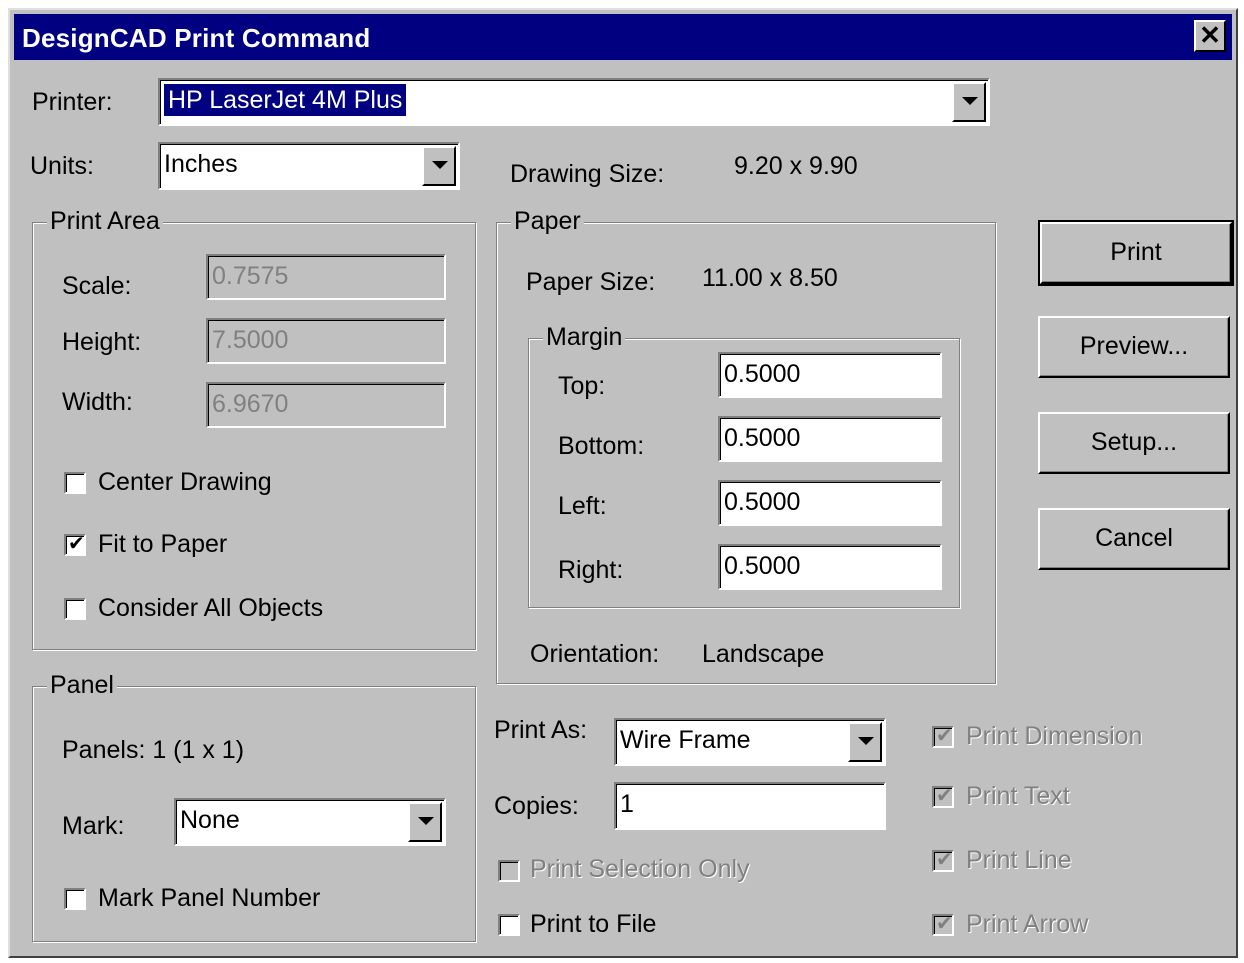 Image resolution: width=1244 pixels, height=963 pixels. I want to click on margin-top-label: Top:, so click(582, 386).